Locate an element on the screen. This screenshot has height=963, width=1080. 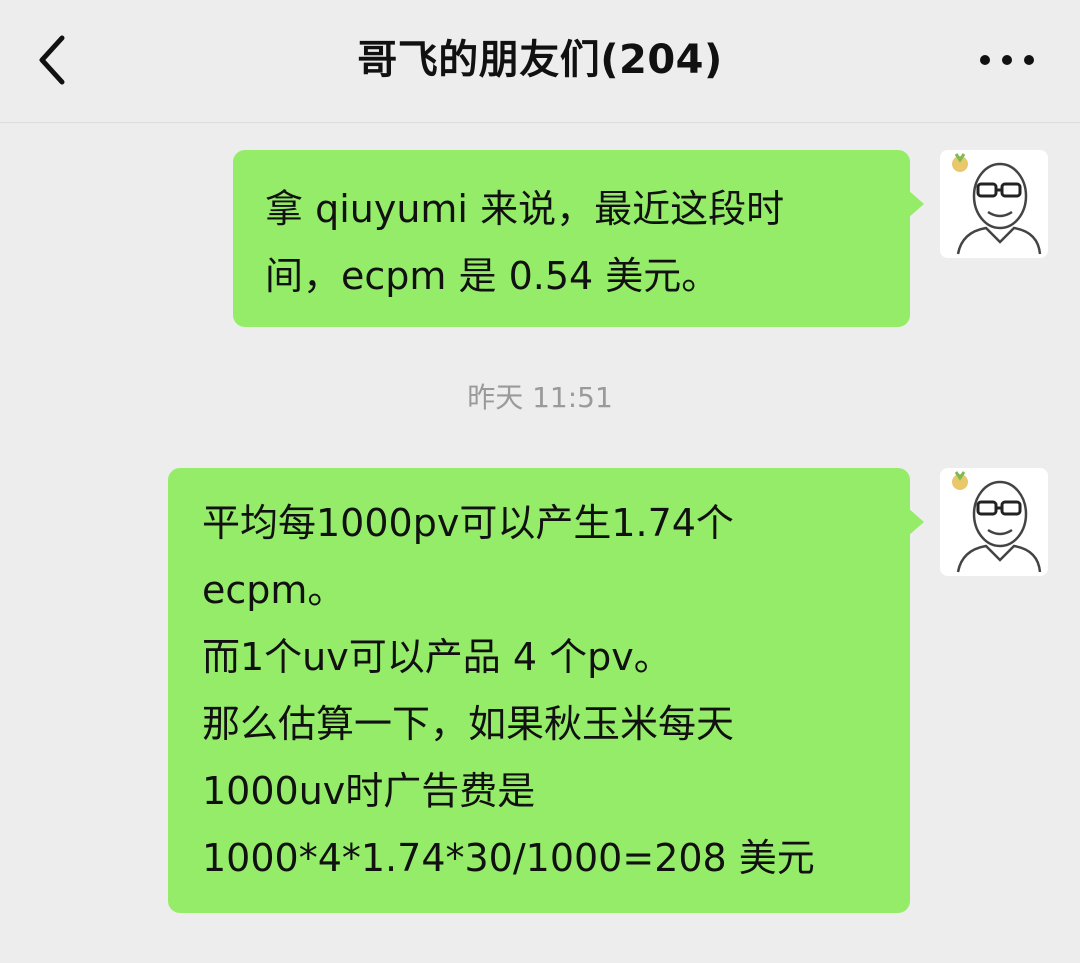
chat-title: 哥飞的朋友们(204) is located at coordinates (540, 60).